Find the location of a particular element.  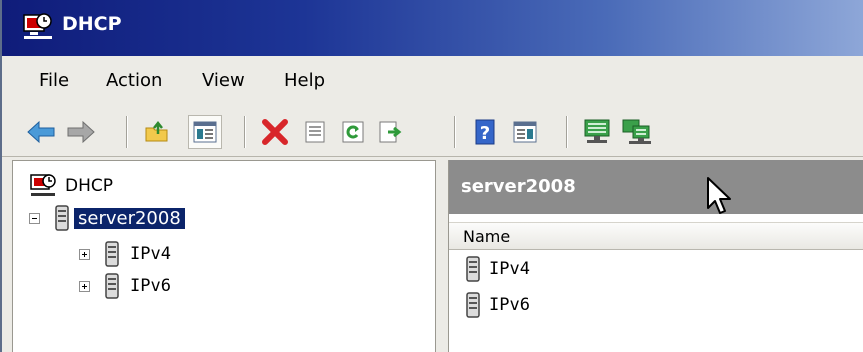

window-title: DHCP is located at coordinates (92, 24).